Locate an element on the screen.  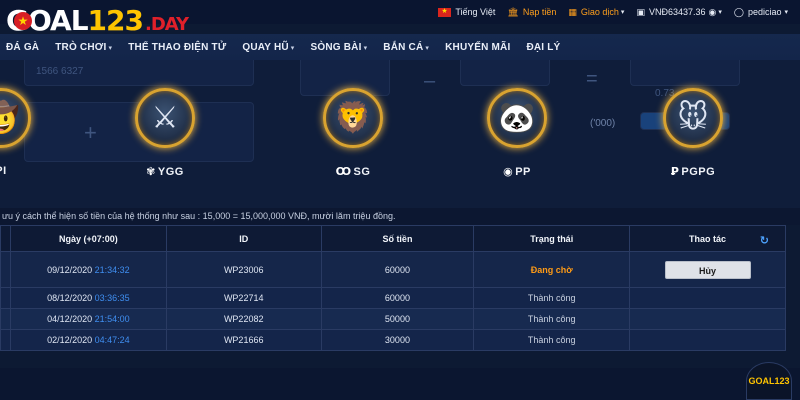
transactions-label: Giao dịch is located at coordinates (599, 12).